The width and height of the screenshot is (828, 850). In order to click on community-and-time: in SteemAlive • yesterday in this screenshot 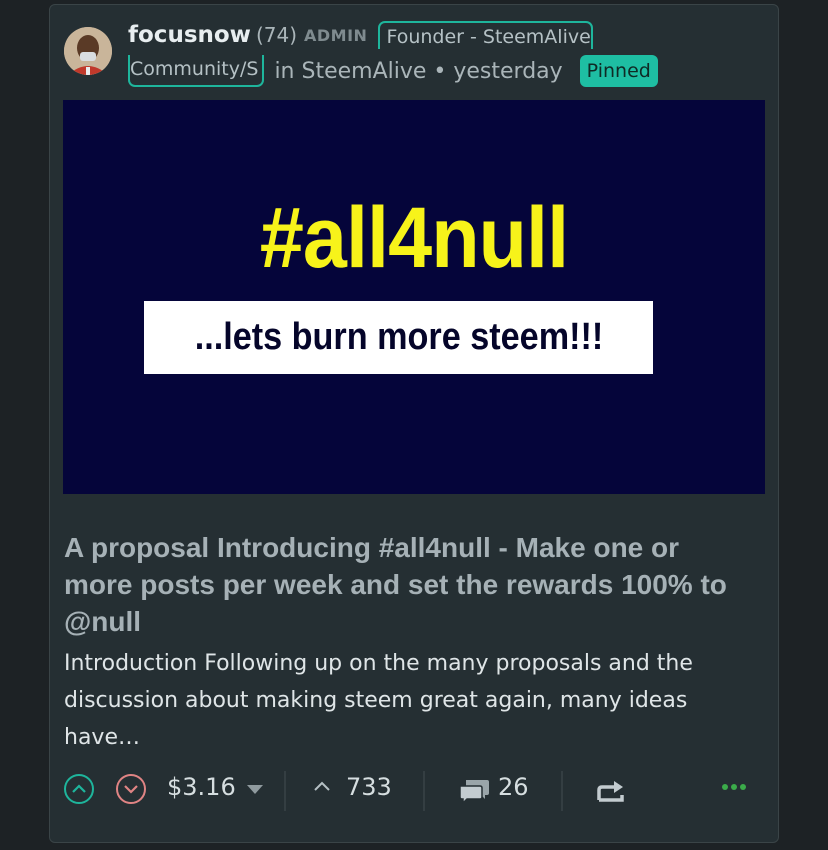, I will do `click(418, 71)`.